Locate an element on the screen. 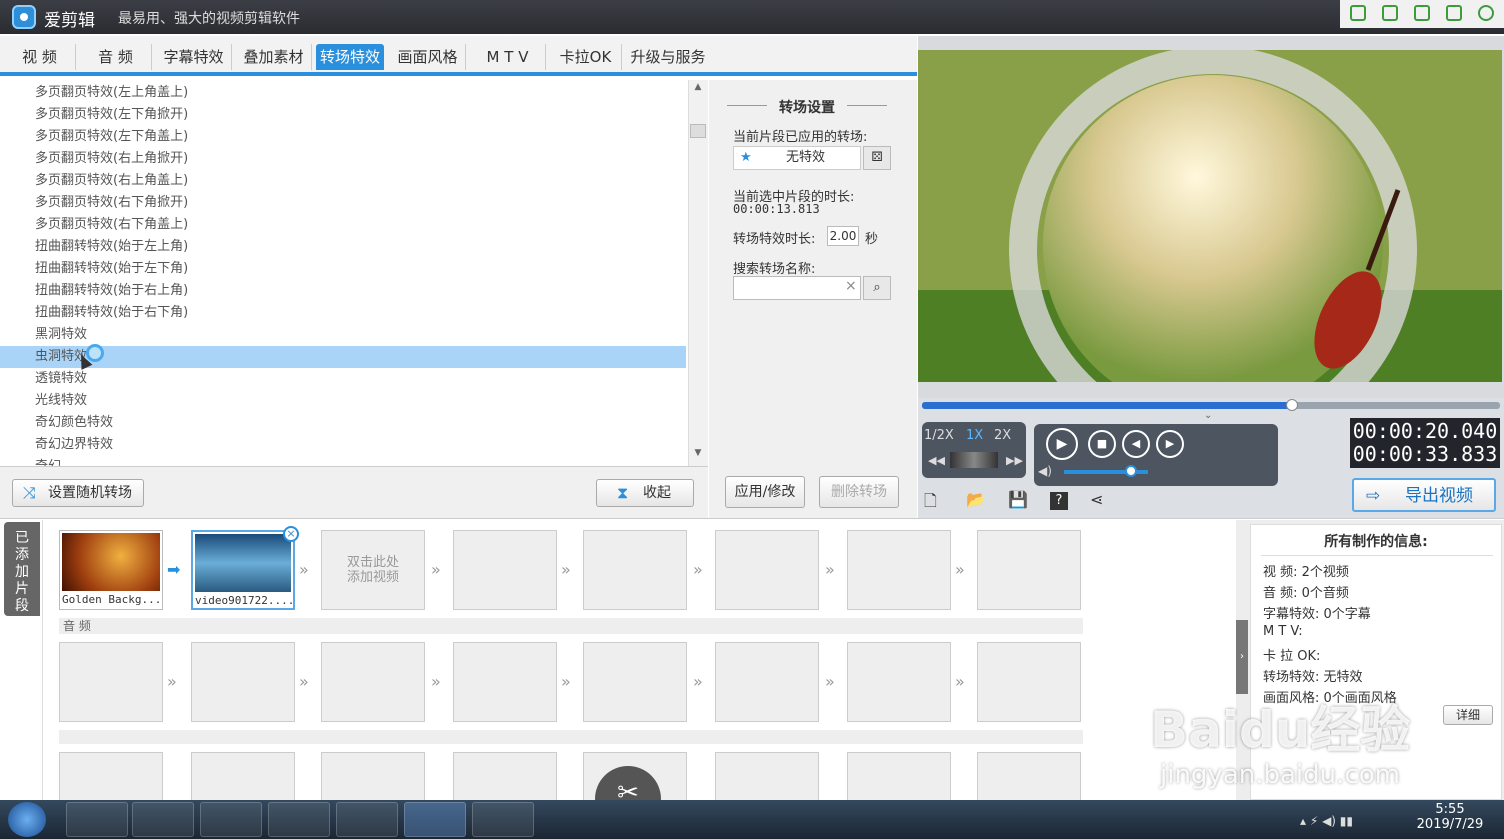 This screenshot has width=1504, height=839. share-icon: ⋖ is located at coordinates (1096, 499).